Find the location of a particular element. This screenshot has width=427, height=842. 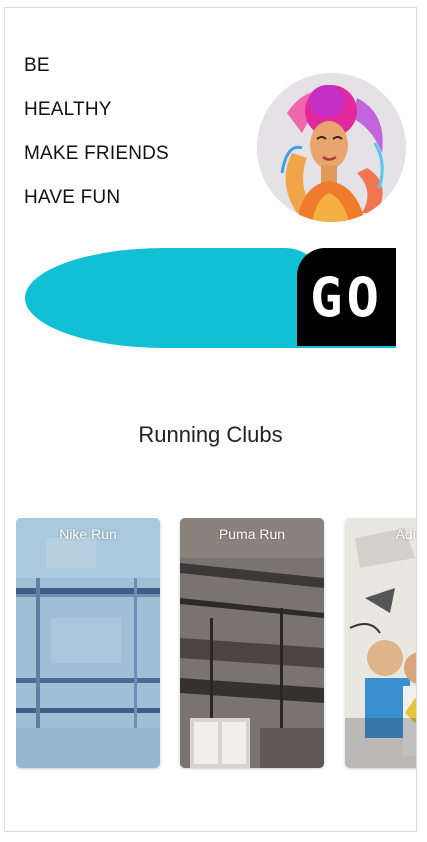

go-button: GO is located at coordinates (346, 298).